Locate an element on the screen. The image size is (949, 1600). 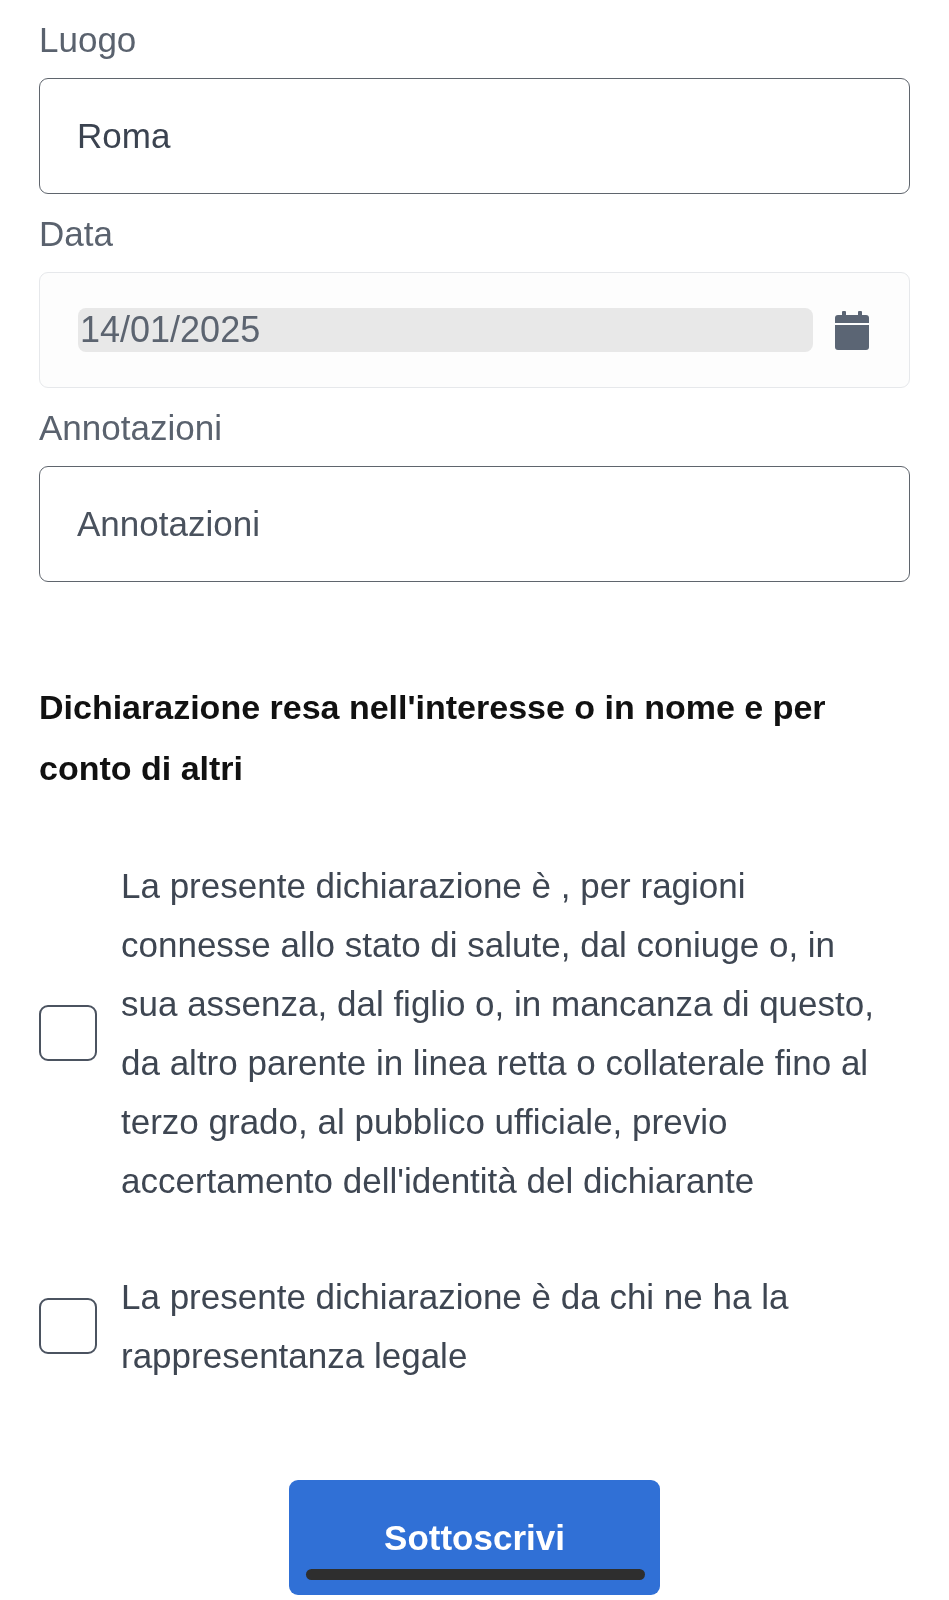
date-field: 14/01/2025 is located at coordinates (474, 330).